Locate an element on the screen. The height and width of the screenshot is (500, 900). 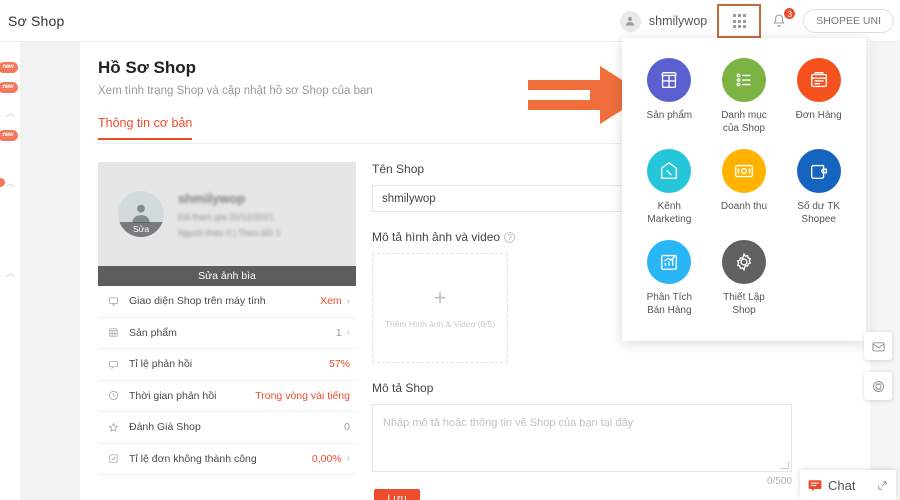
dropdown-item-shop-settings: Thiết Lập Shop is located at coordinates (744, 278).